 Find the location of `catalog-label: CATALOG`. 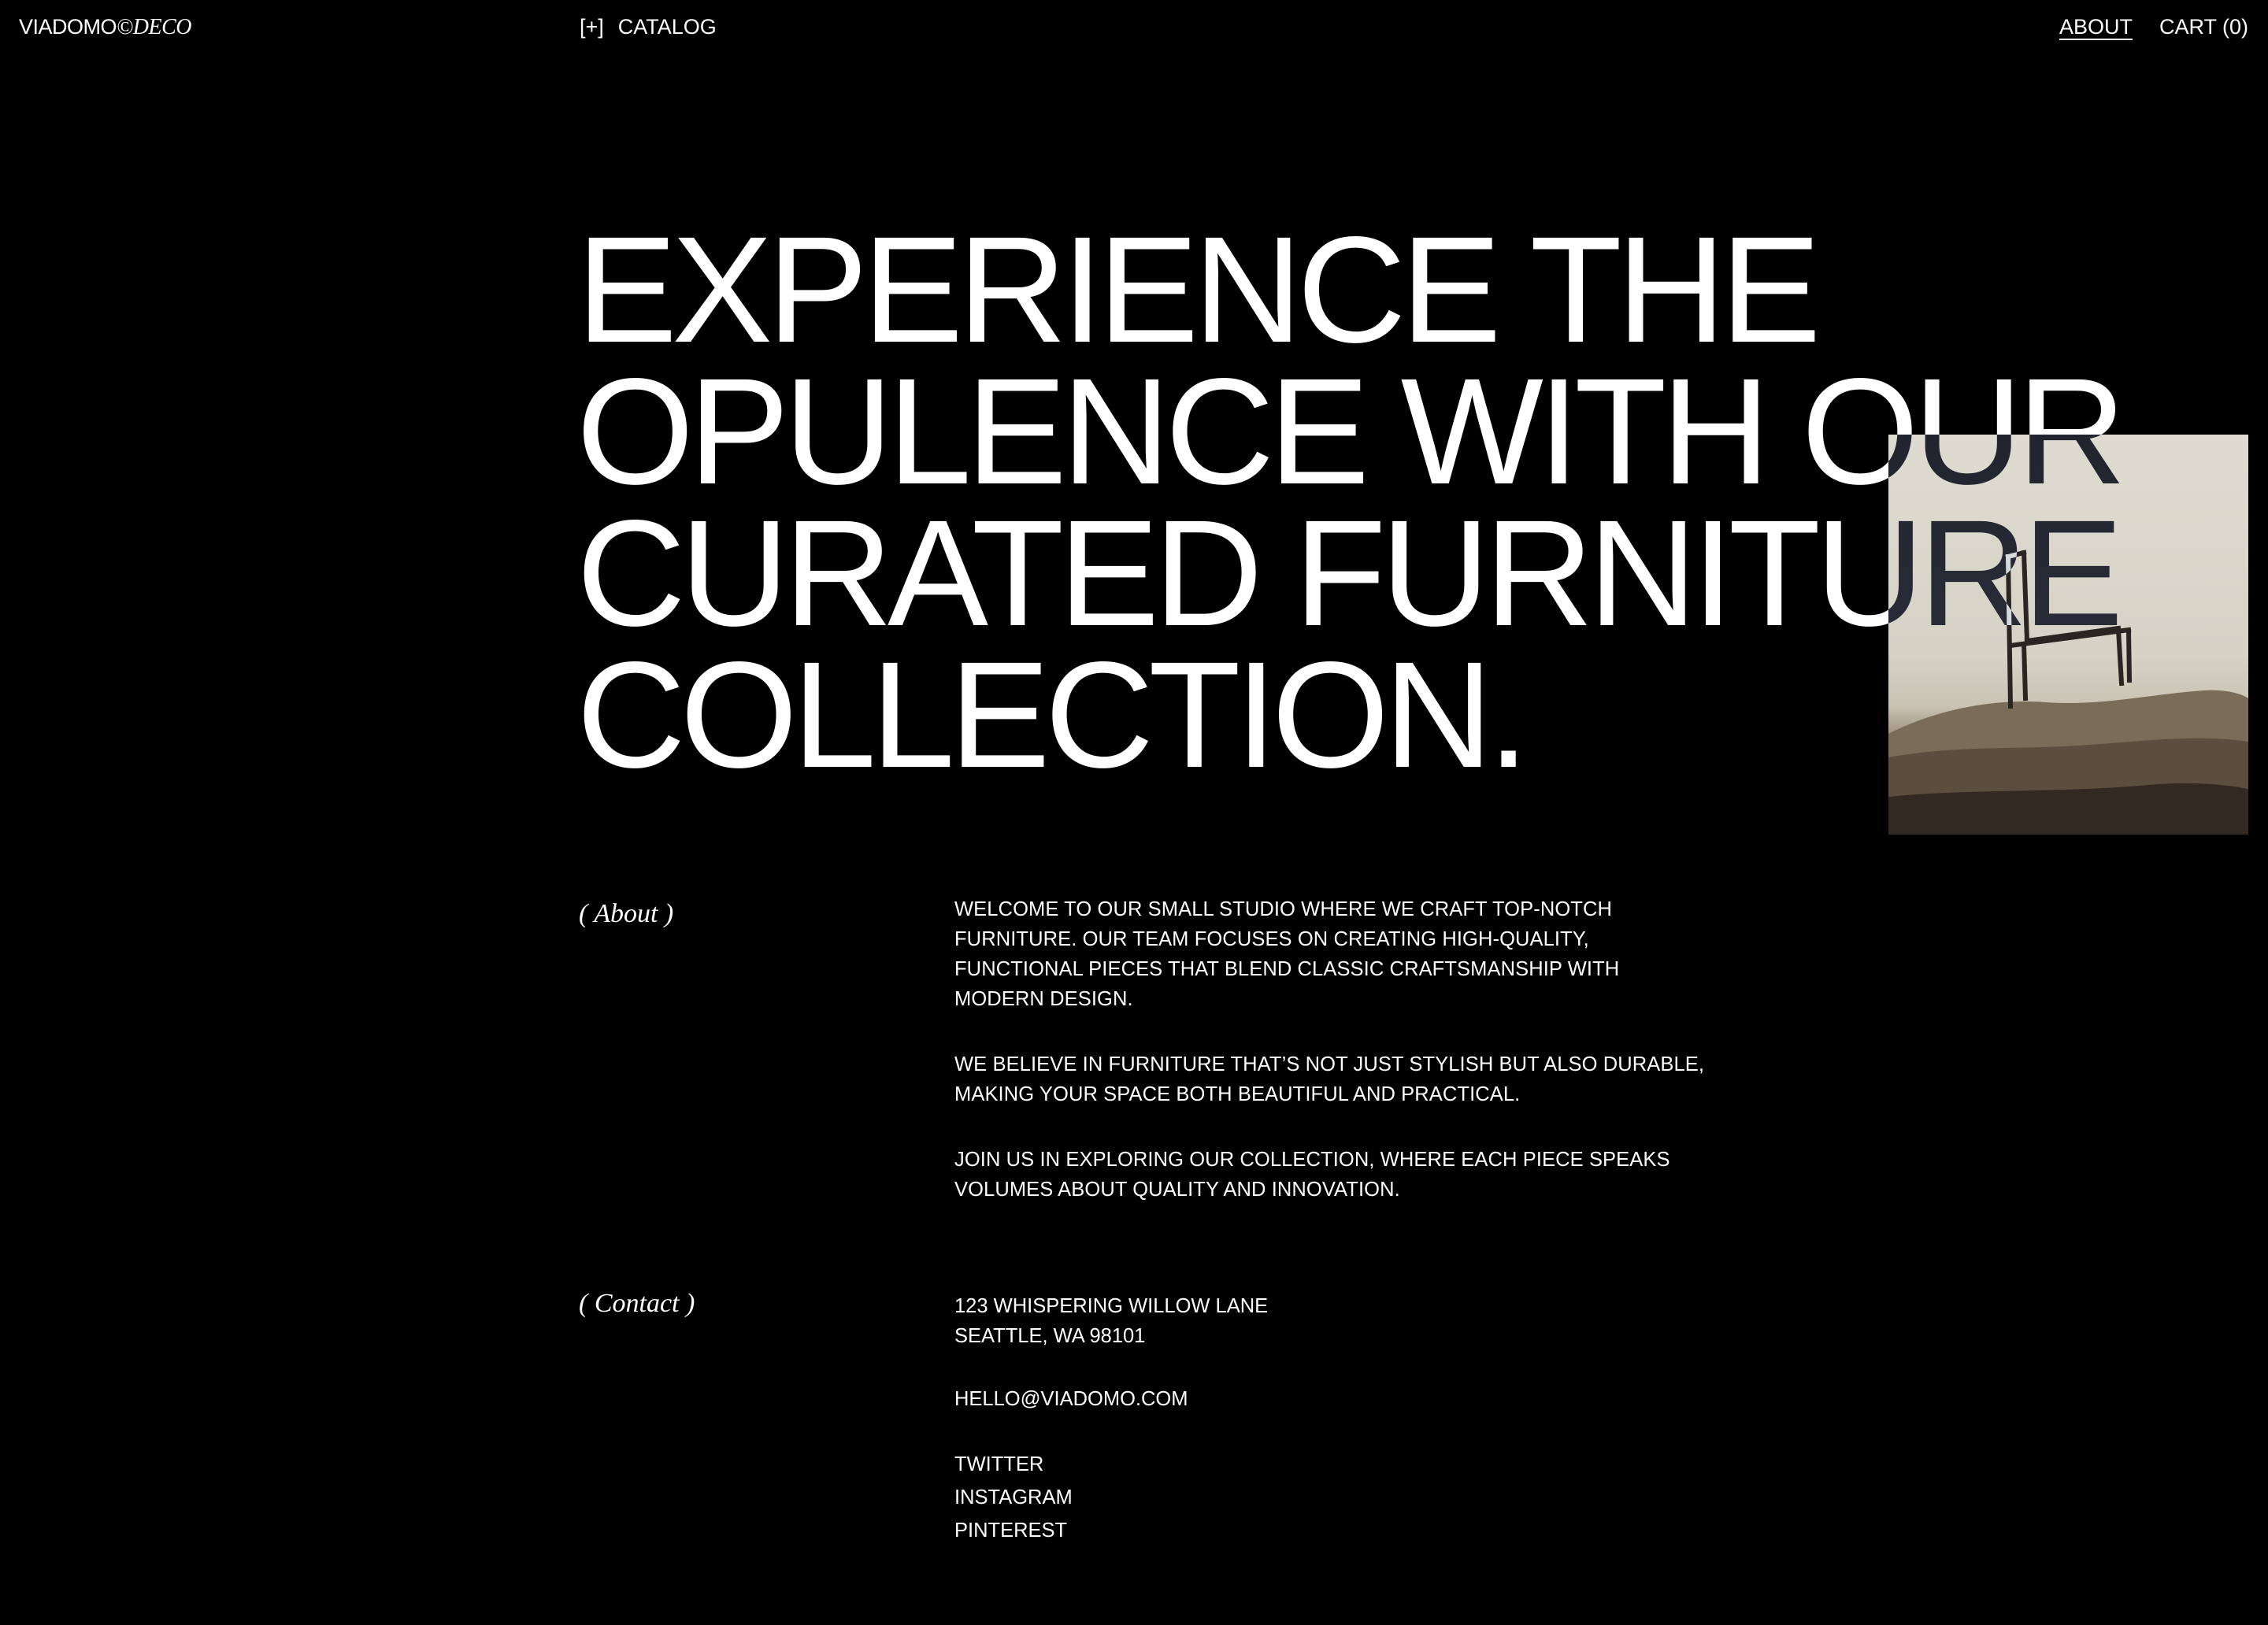

catalog-label: CATALOG is located at coordinates (667, 27).